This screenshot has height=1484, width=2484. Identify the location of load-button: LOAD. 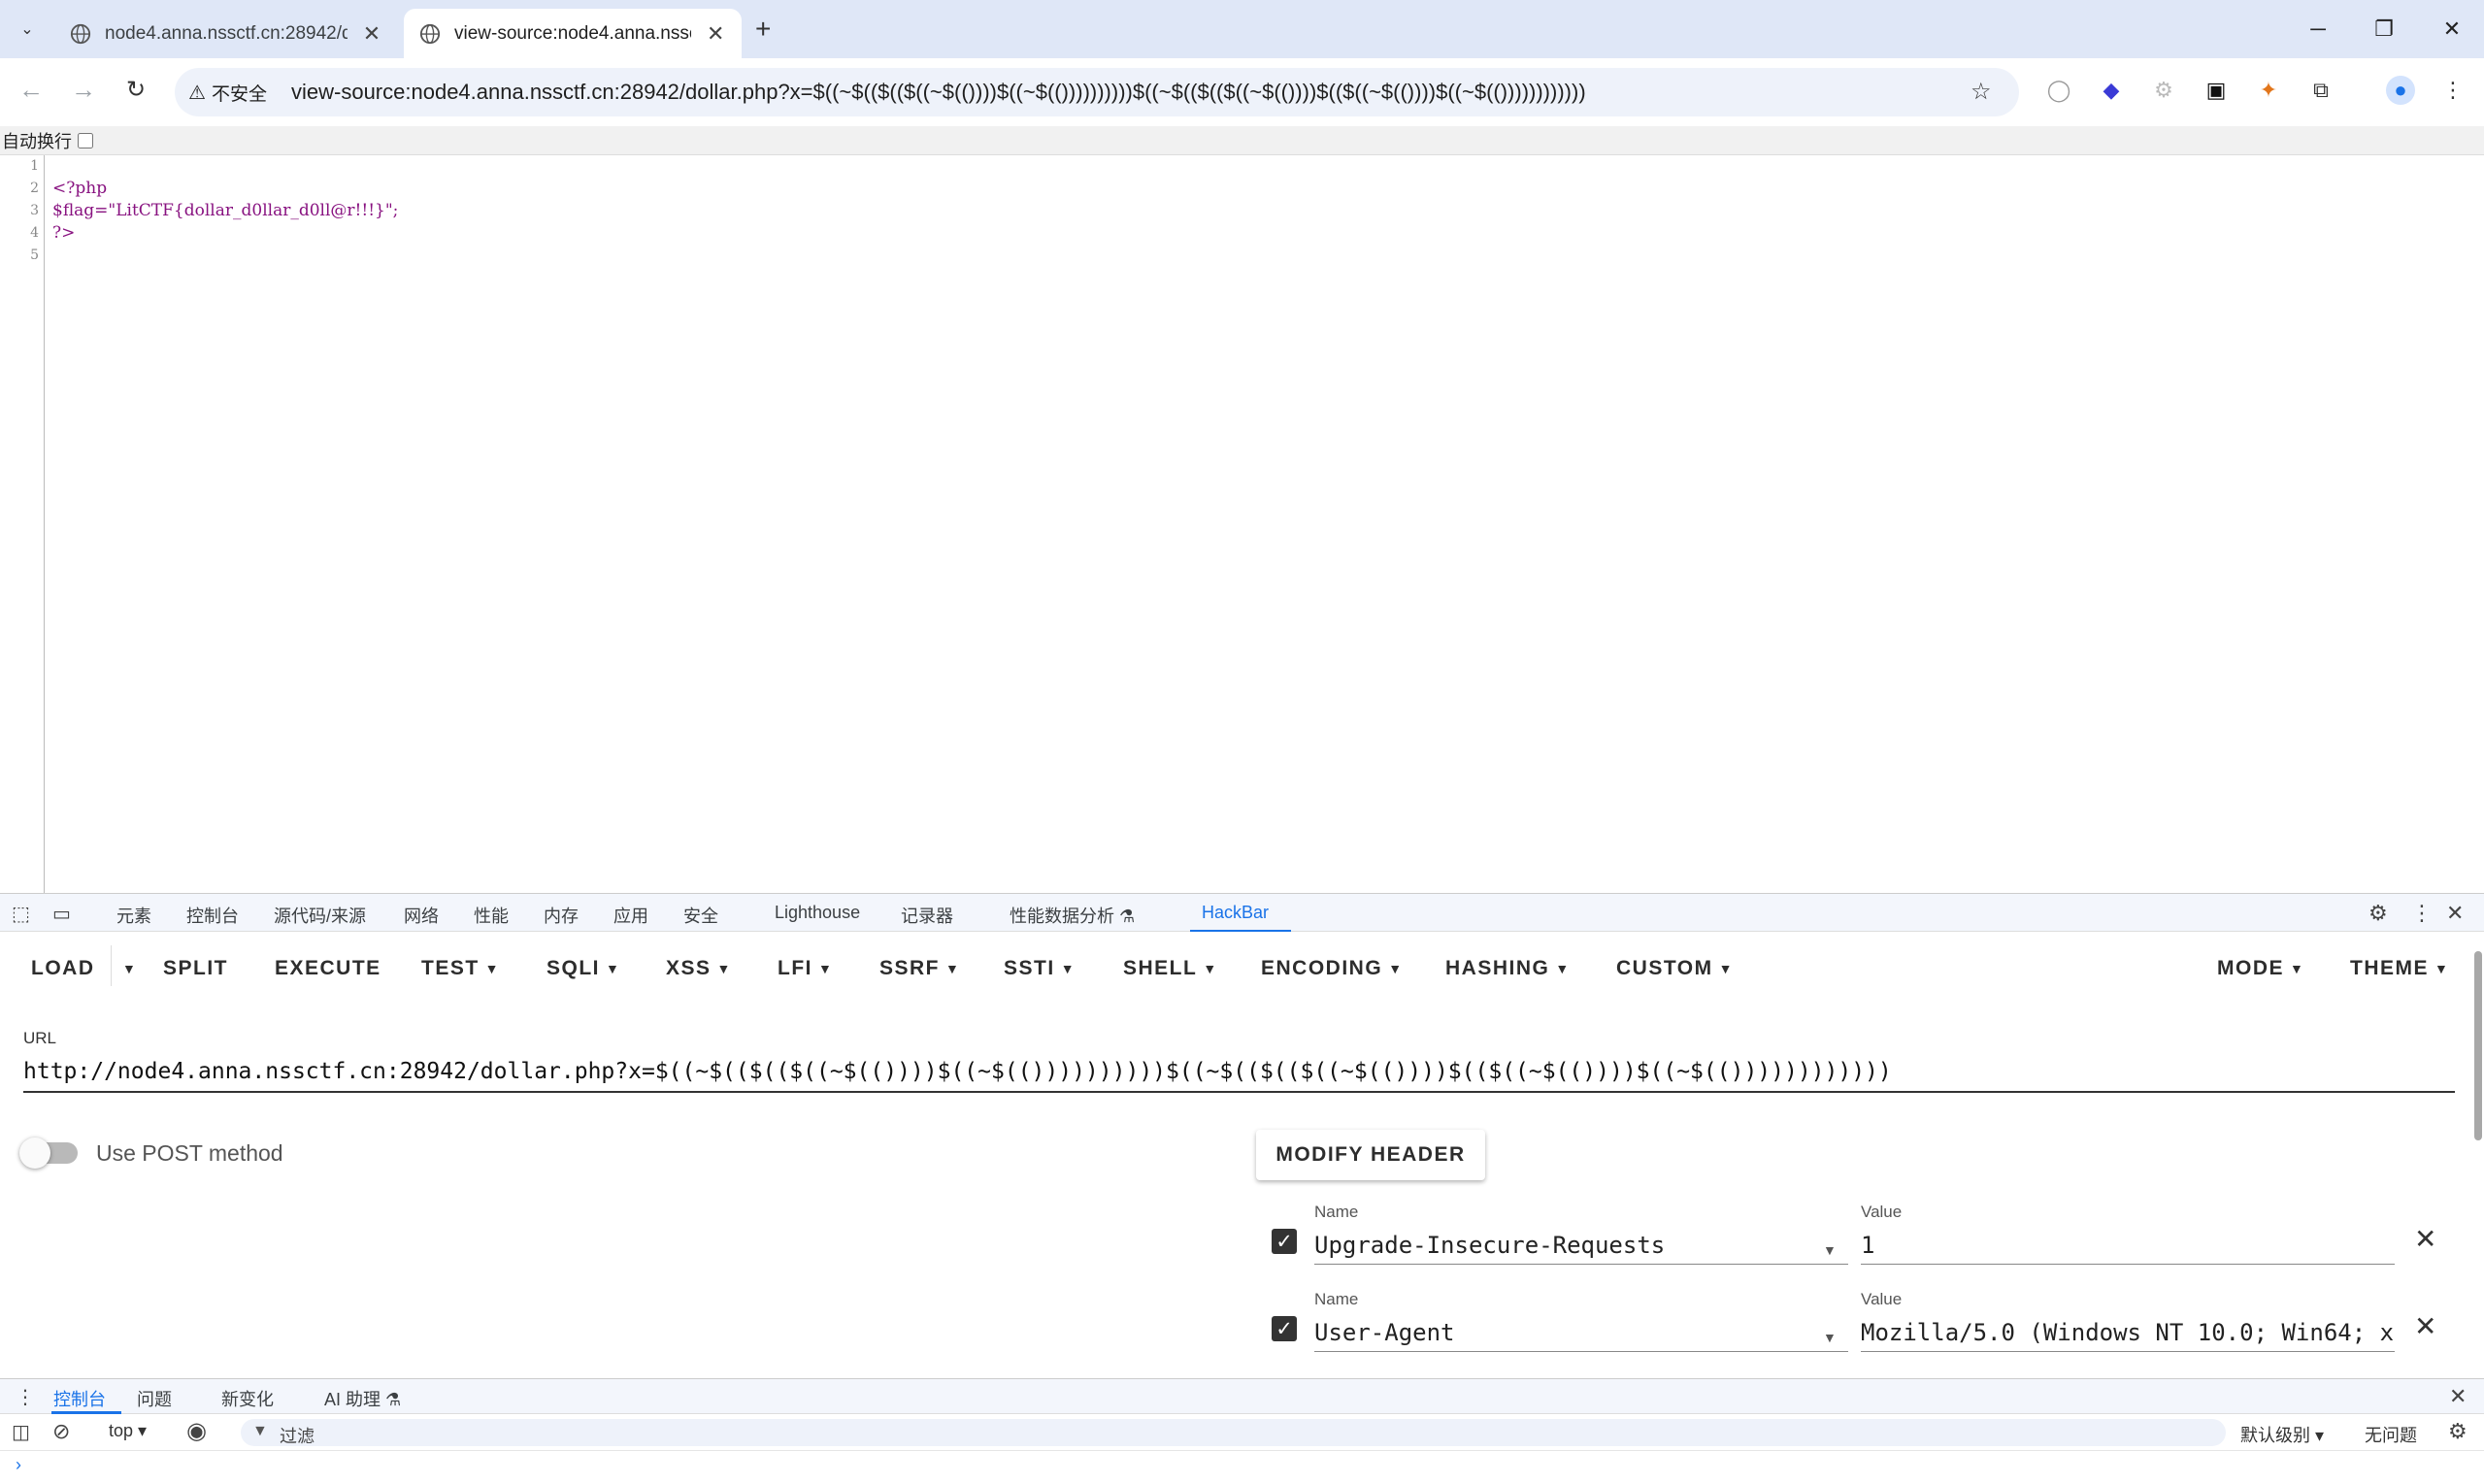
(63, 968).